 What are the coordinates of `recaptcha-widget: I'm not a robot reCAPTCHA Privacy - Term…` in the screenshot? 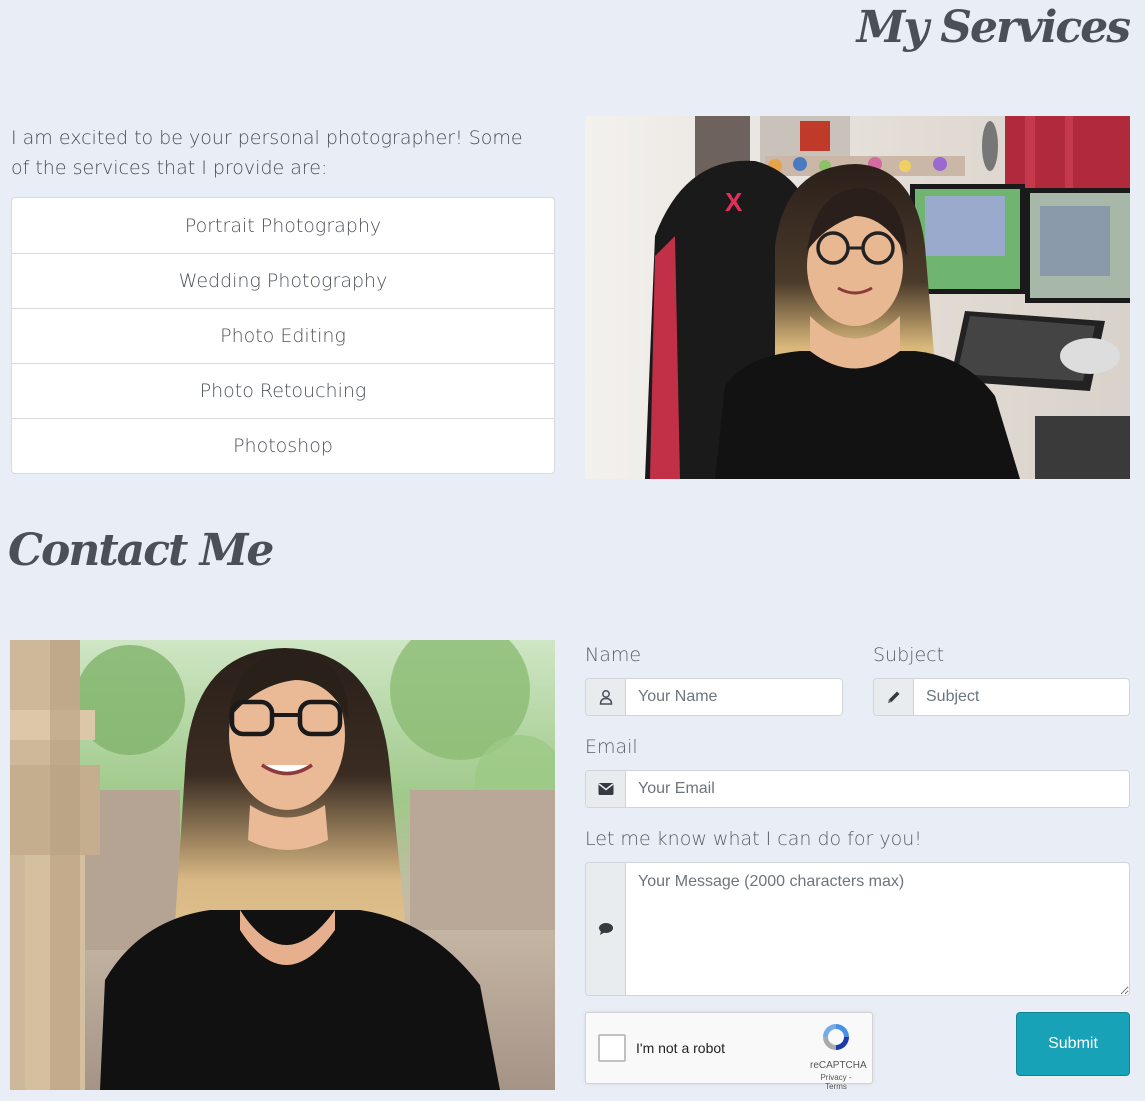 It's located at (729, 1051).